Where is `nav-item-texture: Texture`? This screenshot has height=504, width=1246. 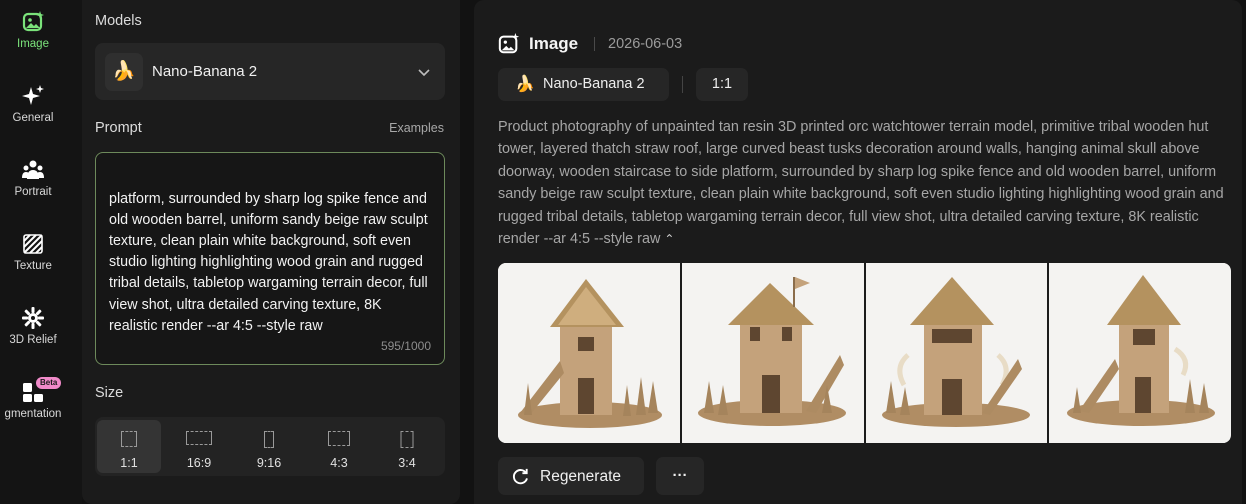
nav-item-texture: Texture is located at coordinates (33, 252).